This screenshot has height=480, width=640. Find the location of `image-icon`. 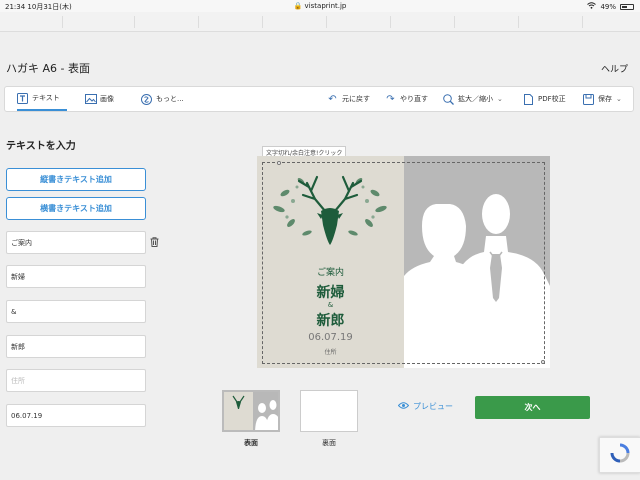

image-icon is located at coordinates (91, 99).